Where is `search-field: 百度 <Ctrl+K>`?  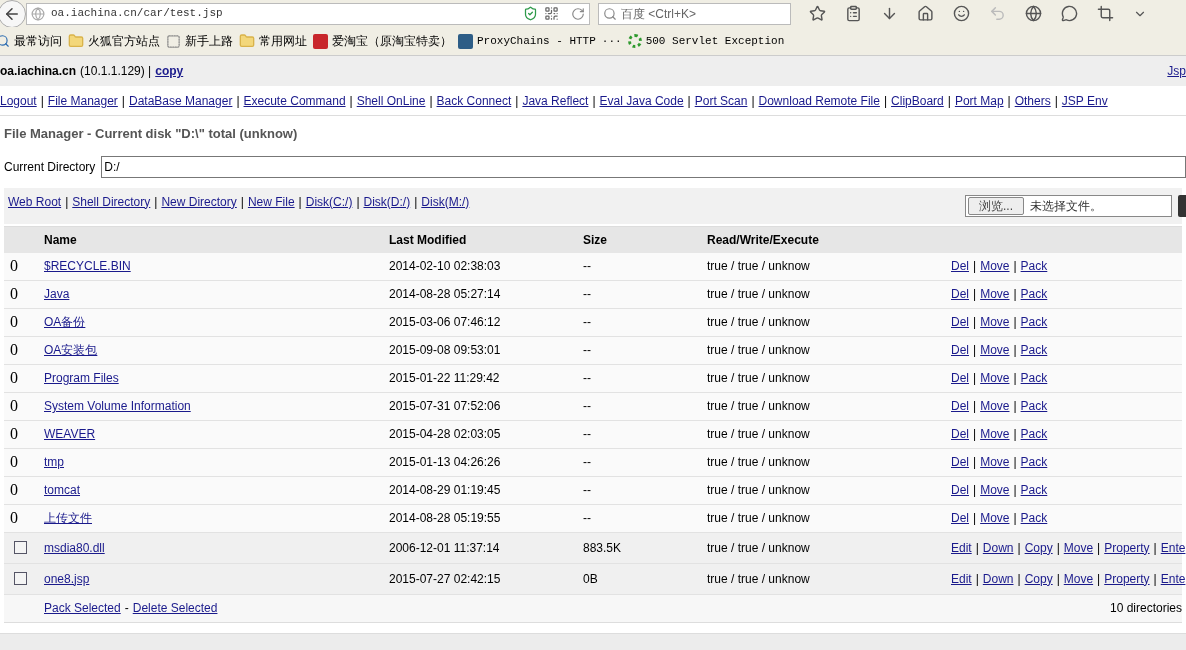 search-field: 百度 <Ctrl+K> is located at coordinates (694, 13).